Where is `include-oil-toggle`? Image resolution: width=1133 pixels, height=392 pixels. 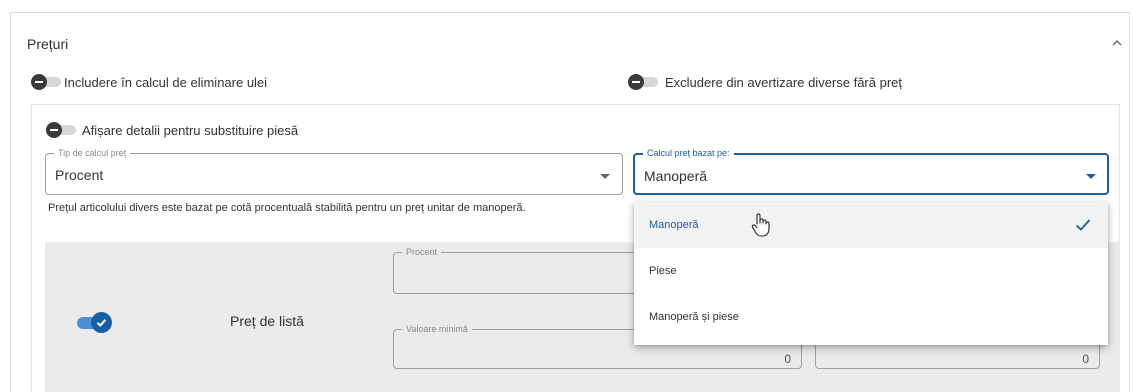
include-oil-toggle is located at coordinates (46, 82).